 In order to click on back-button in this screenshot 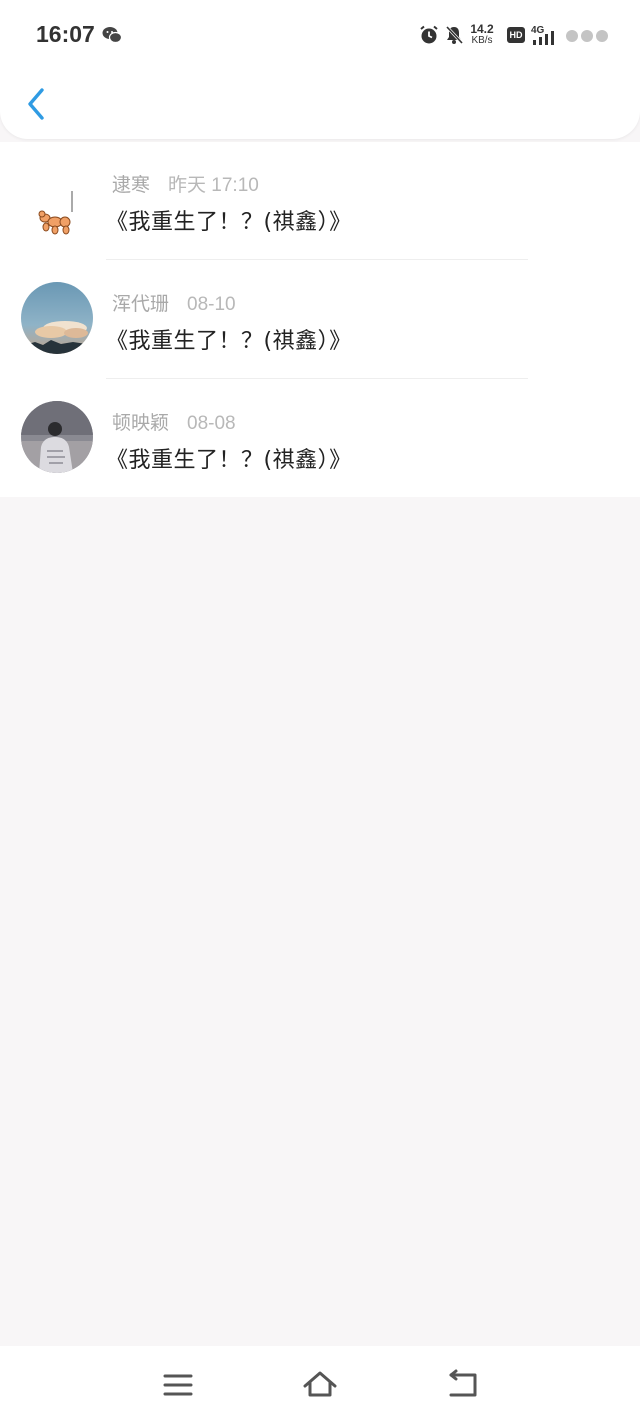, I will do `click(36, 104)`.